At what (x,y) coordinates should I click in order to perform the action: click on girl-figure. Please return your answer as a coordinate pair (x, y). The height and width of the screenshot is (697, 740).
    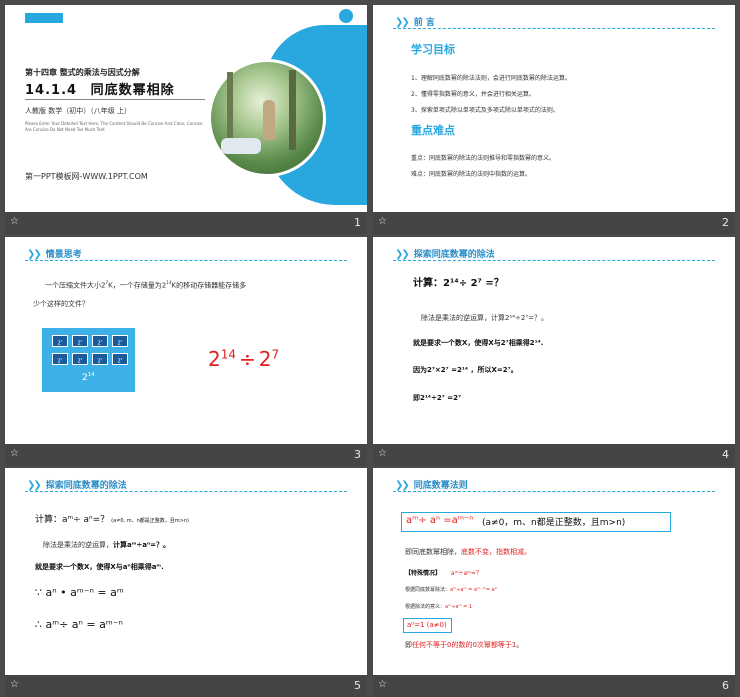
    Looking at the image, I should click on (269, 120).